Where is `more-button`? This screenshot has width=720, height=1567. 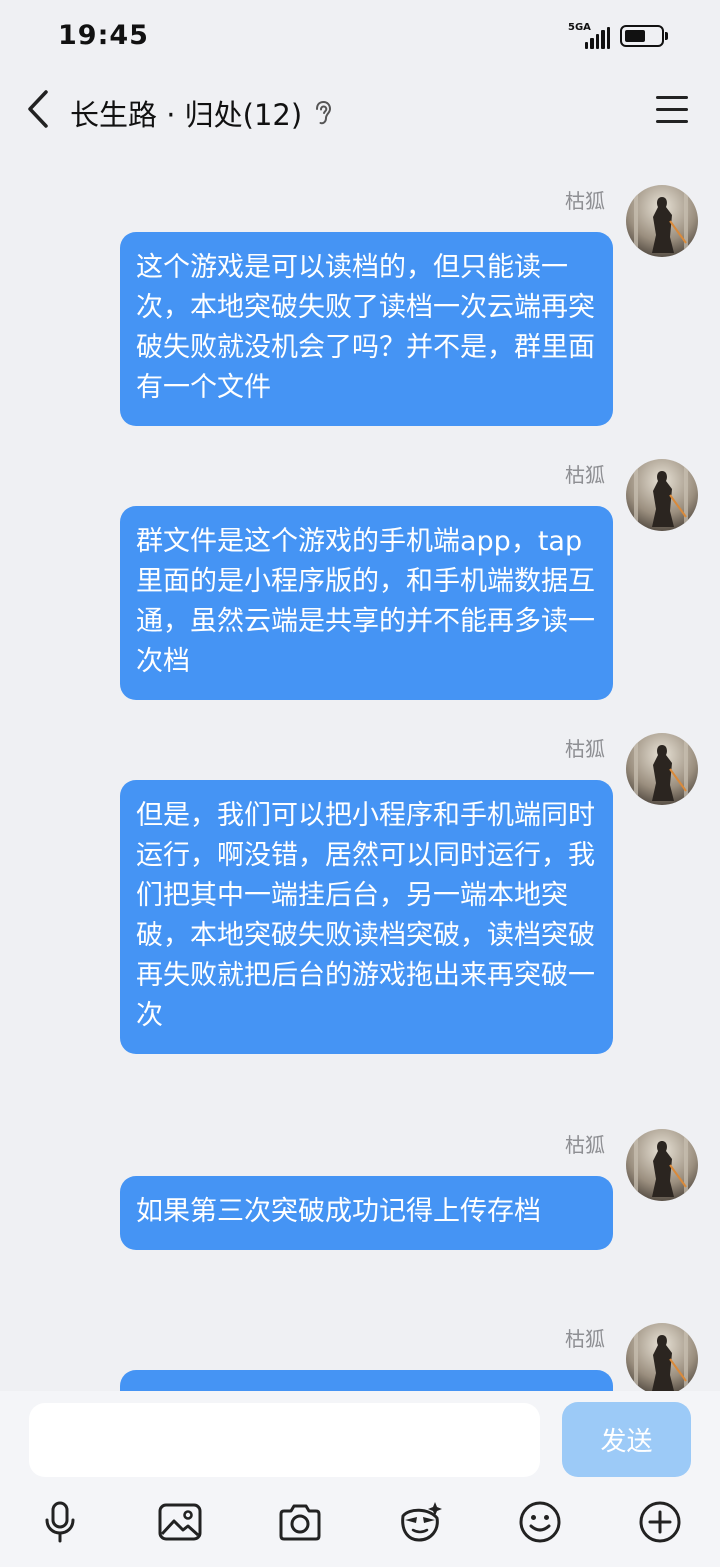 more-button is located at coordinates (660, 1522).